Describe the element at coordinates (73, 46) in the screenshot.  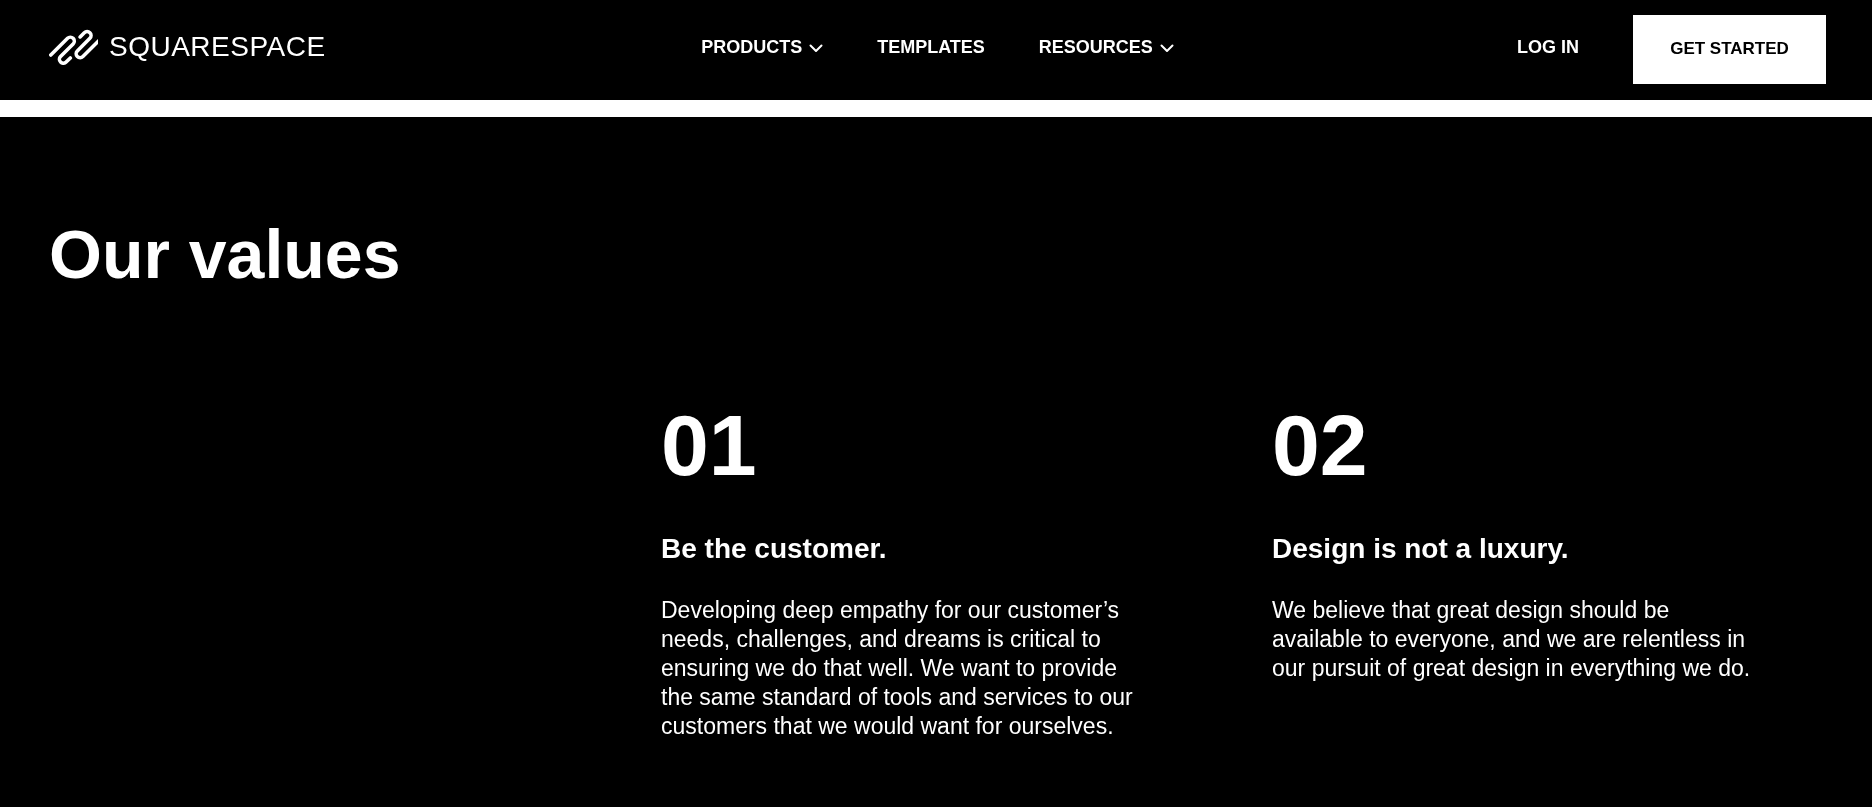
I see `logo-icon` at that location.